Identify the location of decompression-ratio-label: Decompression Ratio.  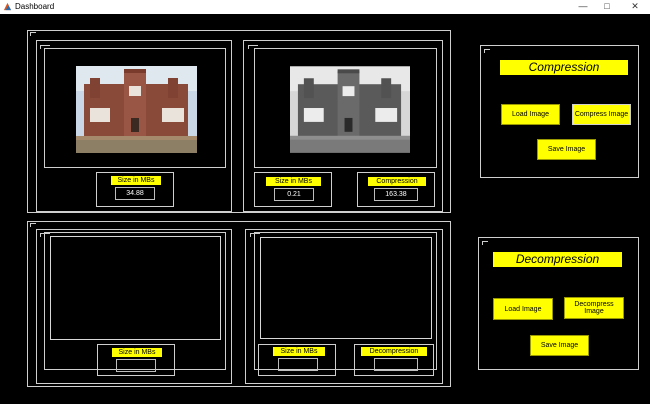
(394, 355).